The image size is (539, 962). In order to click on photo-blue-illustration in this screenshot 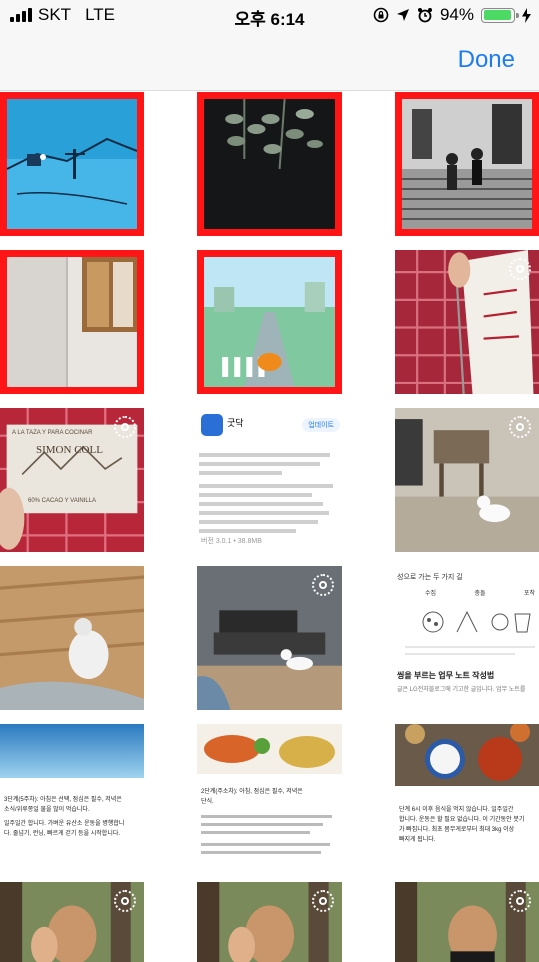, I will do `click(72, 164)`.